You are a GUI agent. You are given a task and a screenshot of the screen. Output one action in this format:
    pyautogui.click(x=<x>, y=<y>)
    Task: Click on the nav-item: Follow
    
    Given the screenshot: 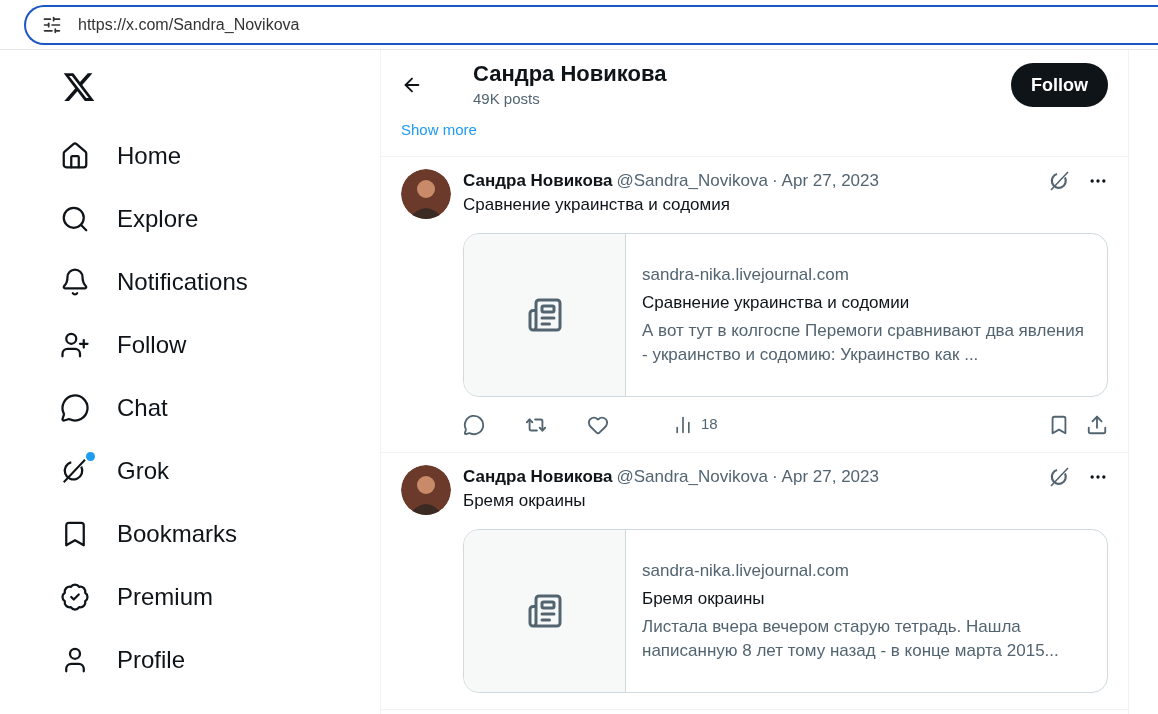 What is the action you would take?
    pyautogui.click(x=220, y=344)
    